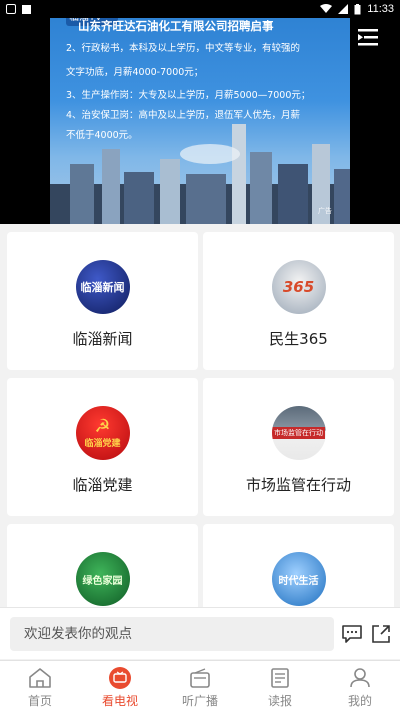 This screenshot has width=400, height=712. I want to click on wifi-icon, so click(326, 8).